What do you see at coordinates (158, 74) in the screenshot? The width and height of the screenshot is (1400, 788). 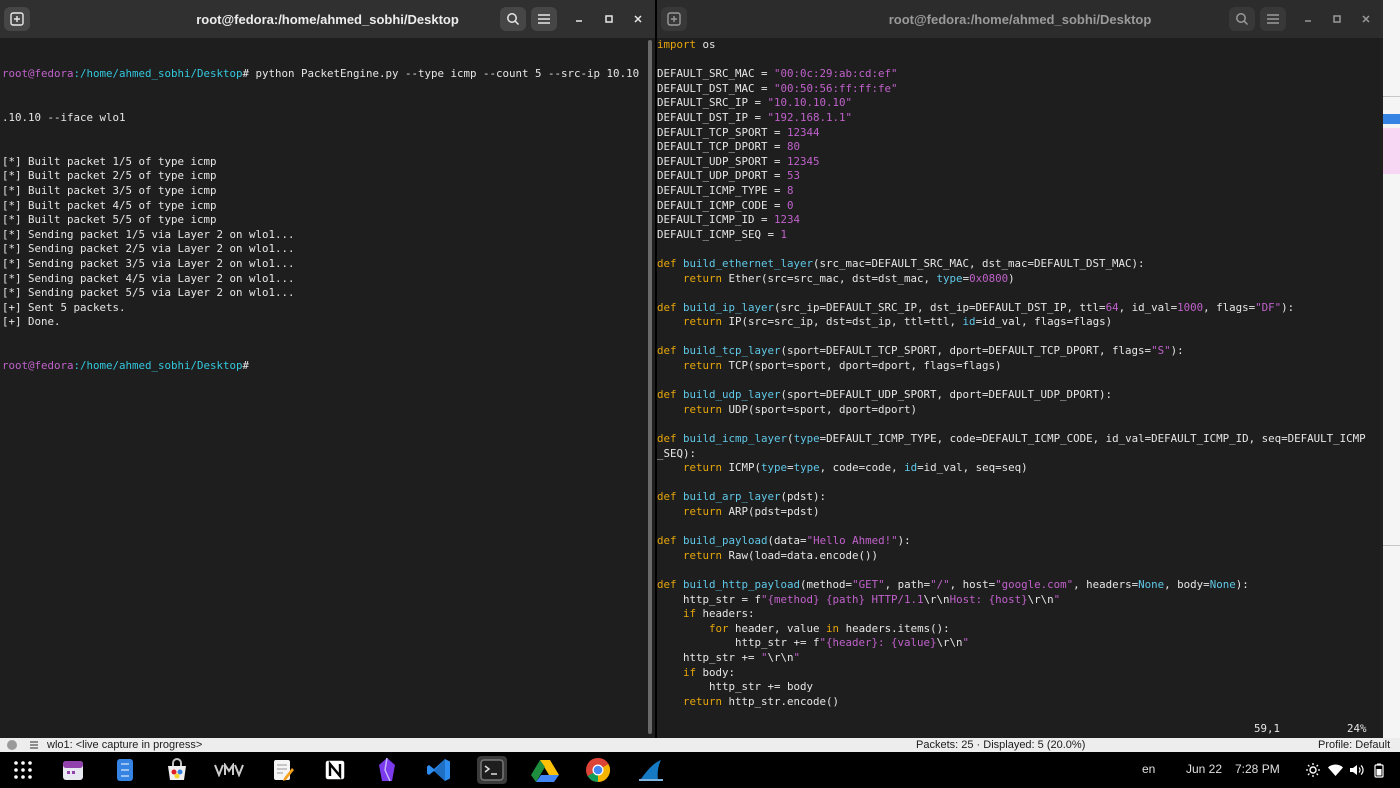 I see `prompt-path: :/home/ahmed_sobhi/Desktop` at bounding box center [158, 74].